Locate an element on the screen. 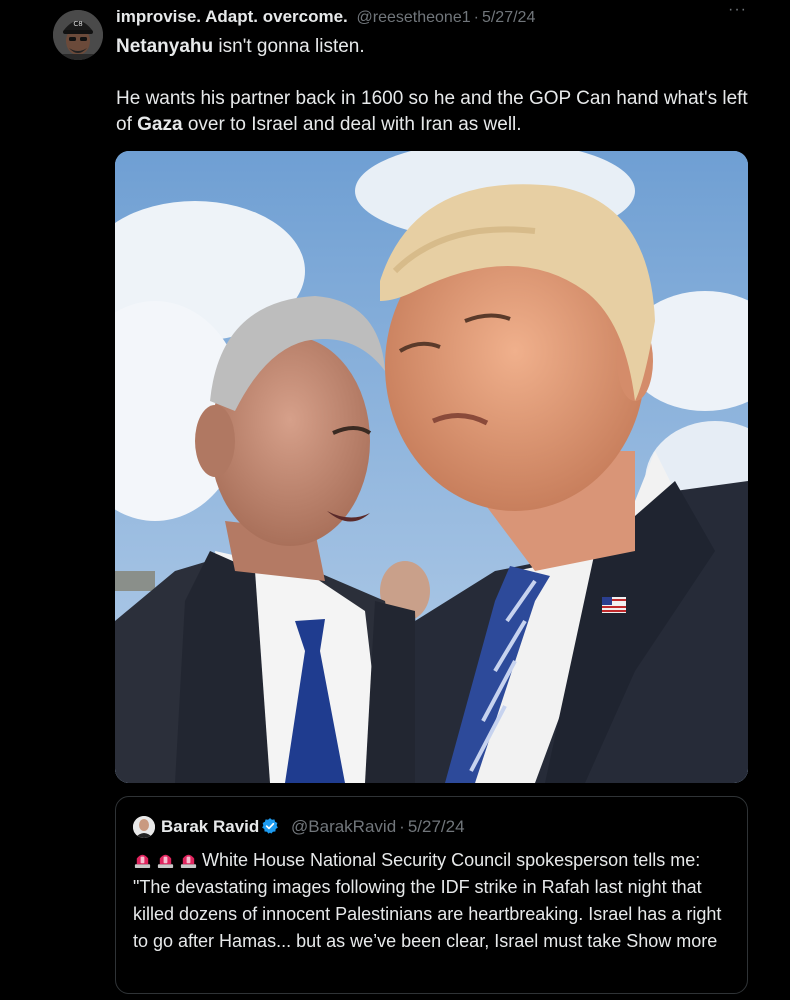 This screenshot has width=790, height=1000. quote-author-avatar is located at coordinates (144, 827).